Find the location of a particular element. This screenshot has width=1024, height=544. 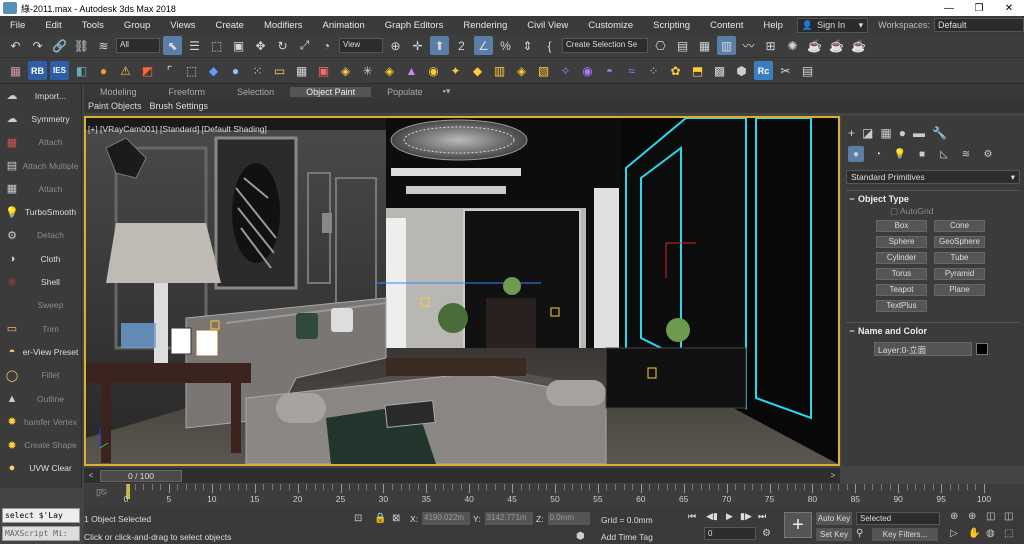

redo-icon: ↷ is located at coordinates (37, 45).